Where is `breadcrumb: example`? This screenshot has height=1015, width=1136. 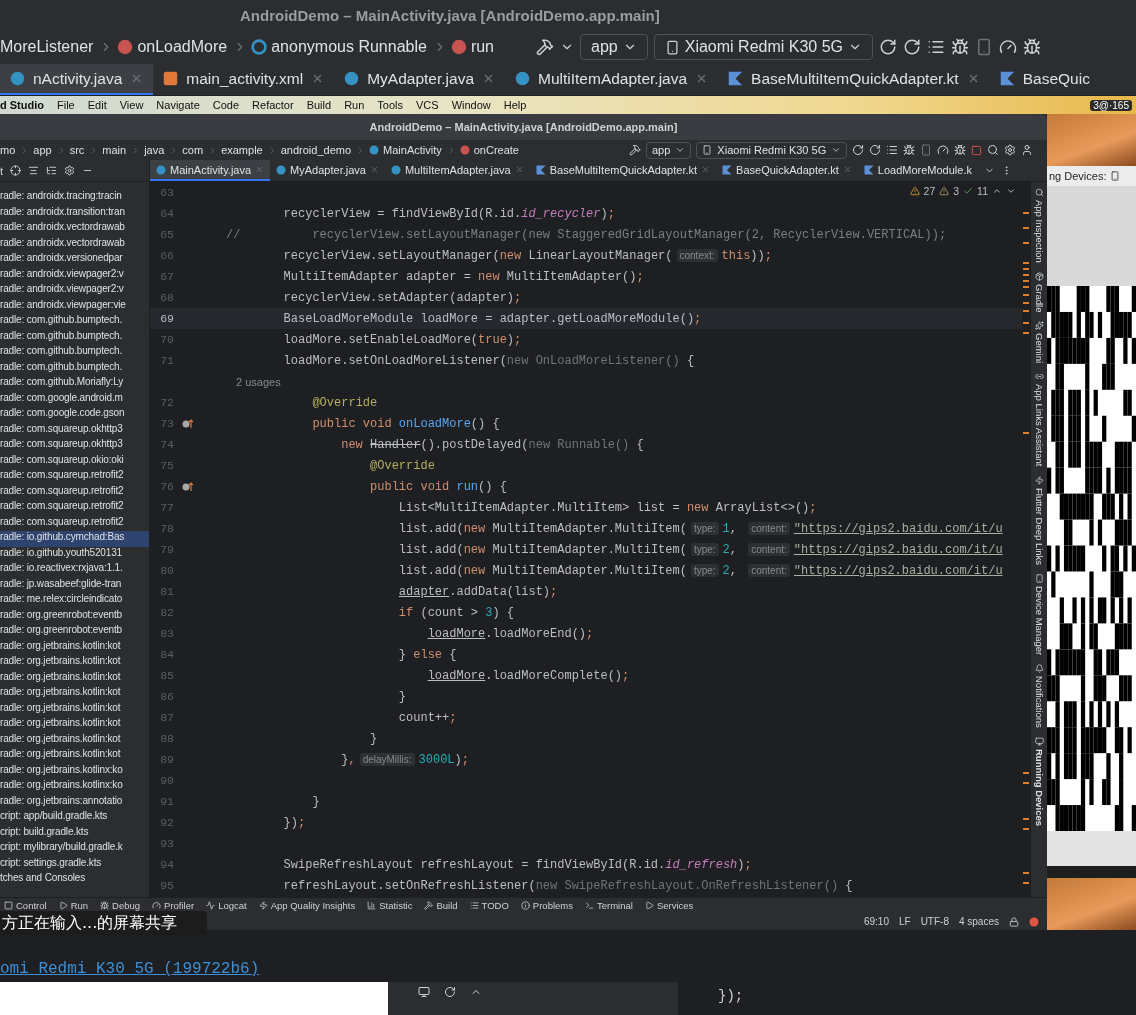
breadcrumb: example is located at coordinates (242, 150).